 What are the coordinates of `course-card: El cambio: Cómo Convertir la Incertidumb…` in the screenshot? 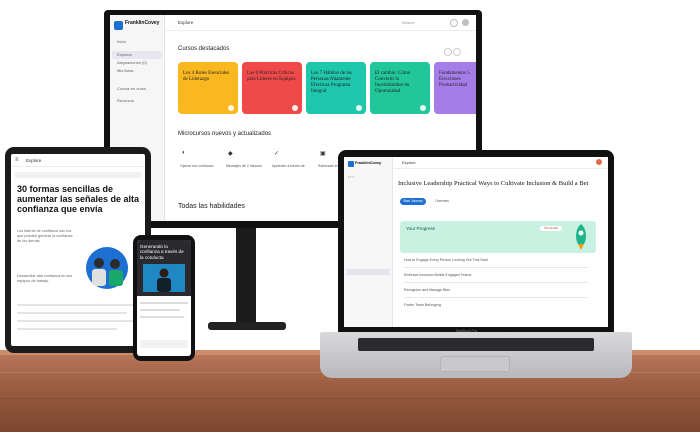 It's located at (400, 88).